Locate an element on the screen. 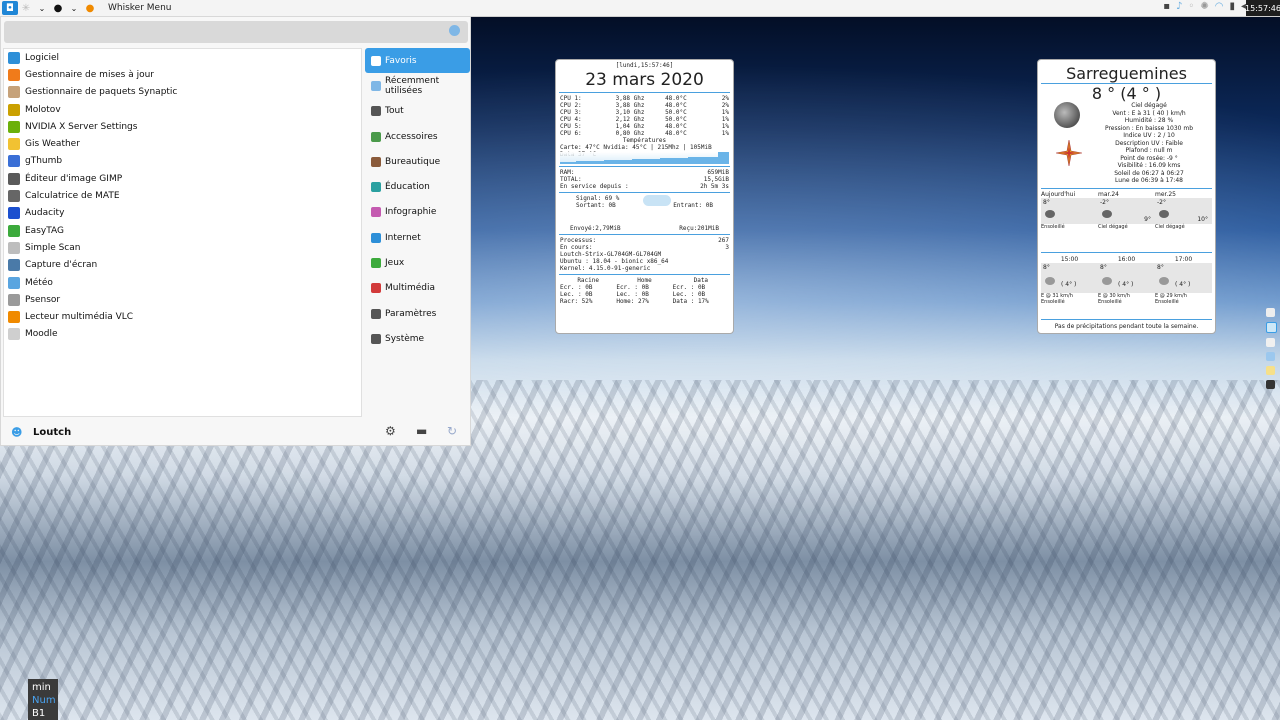 The image size is (1280, 720). category-item: Éducation is located at coordinates (417, 186).